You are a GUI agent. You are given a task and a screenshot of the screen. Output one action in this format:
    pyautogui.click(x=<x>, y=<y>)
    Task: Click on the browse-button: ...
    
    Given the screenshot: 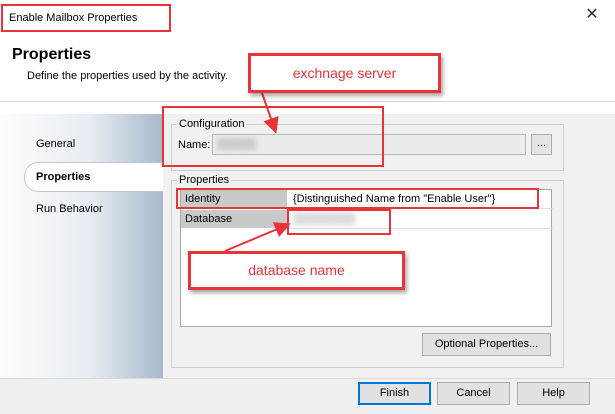 What is the action you would take?
    pyautogui.click(x=541, y=144)
    